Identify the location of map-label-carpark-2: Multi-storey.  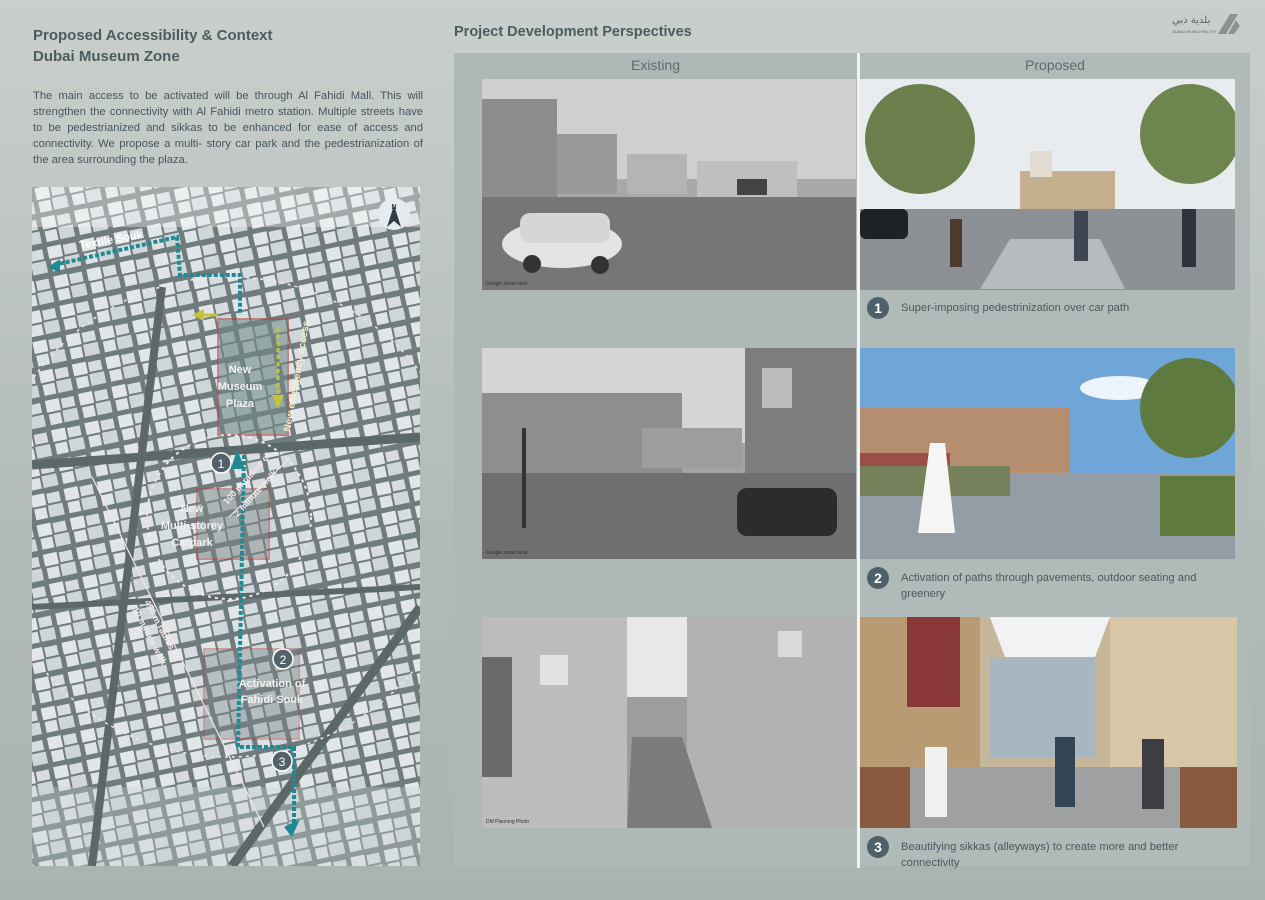
(192, 526).